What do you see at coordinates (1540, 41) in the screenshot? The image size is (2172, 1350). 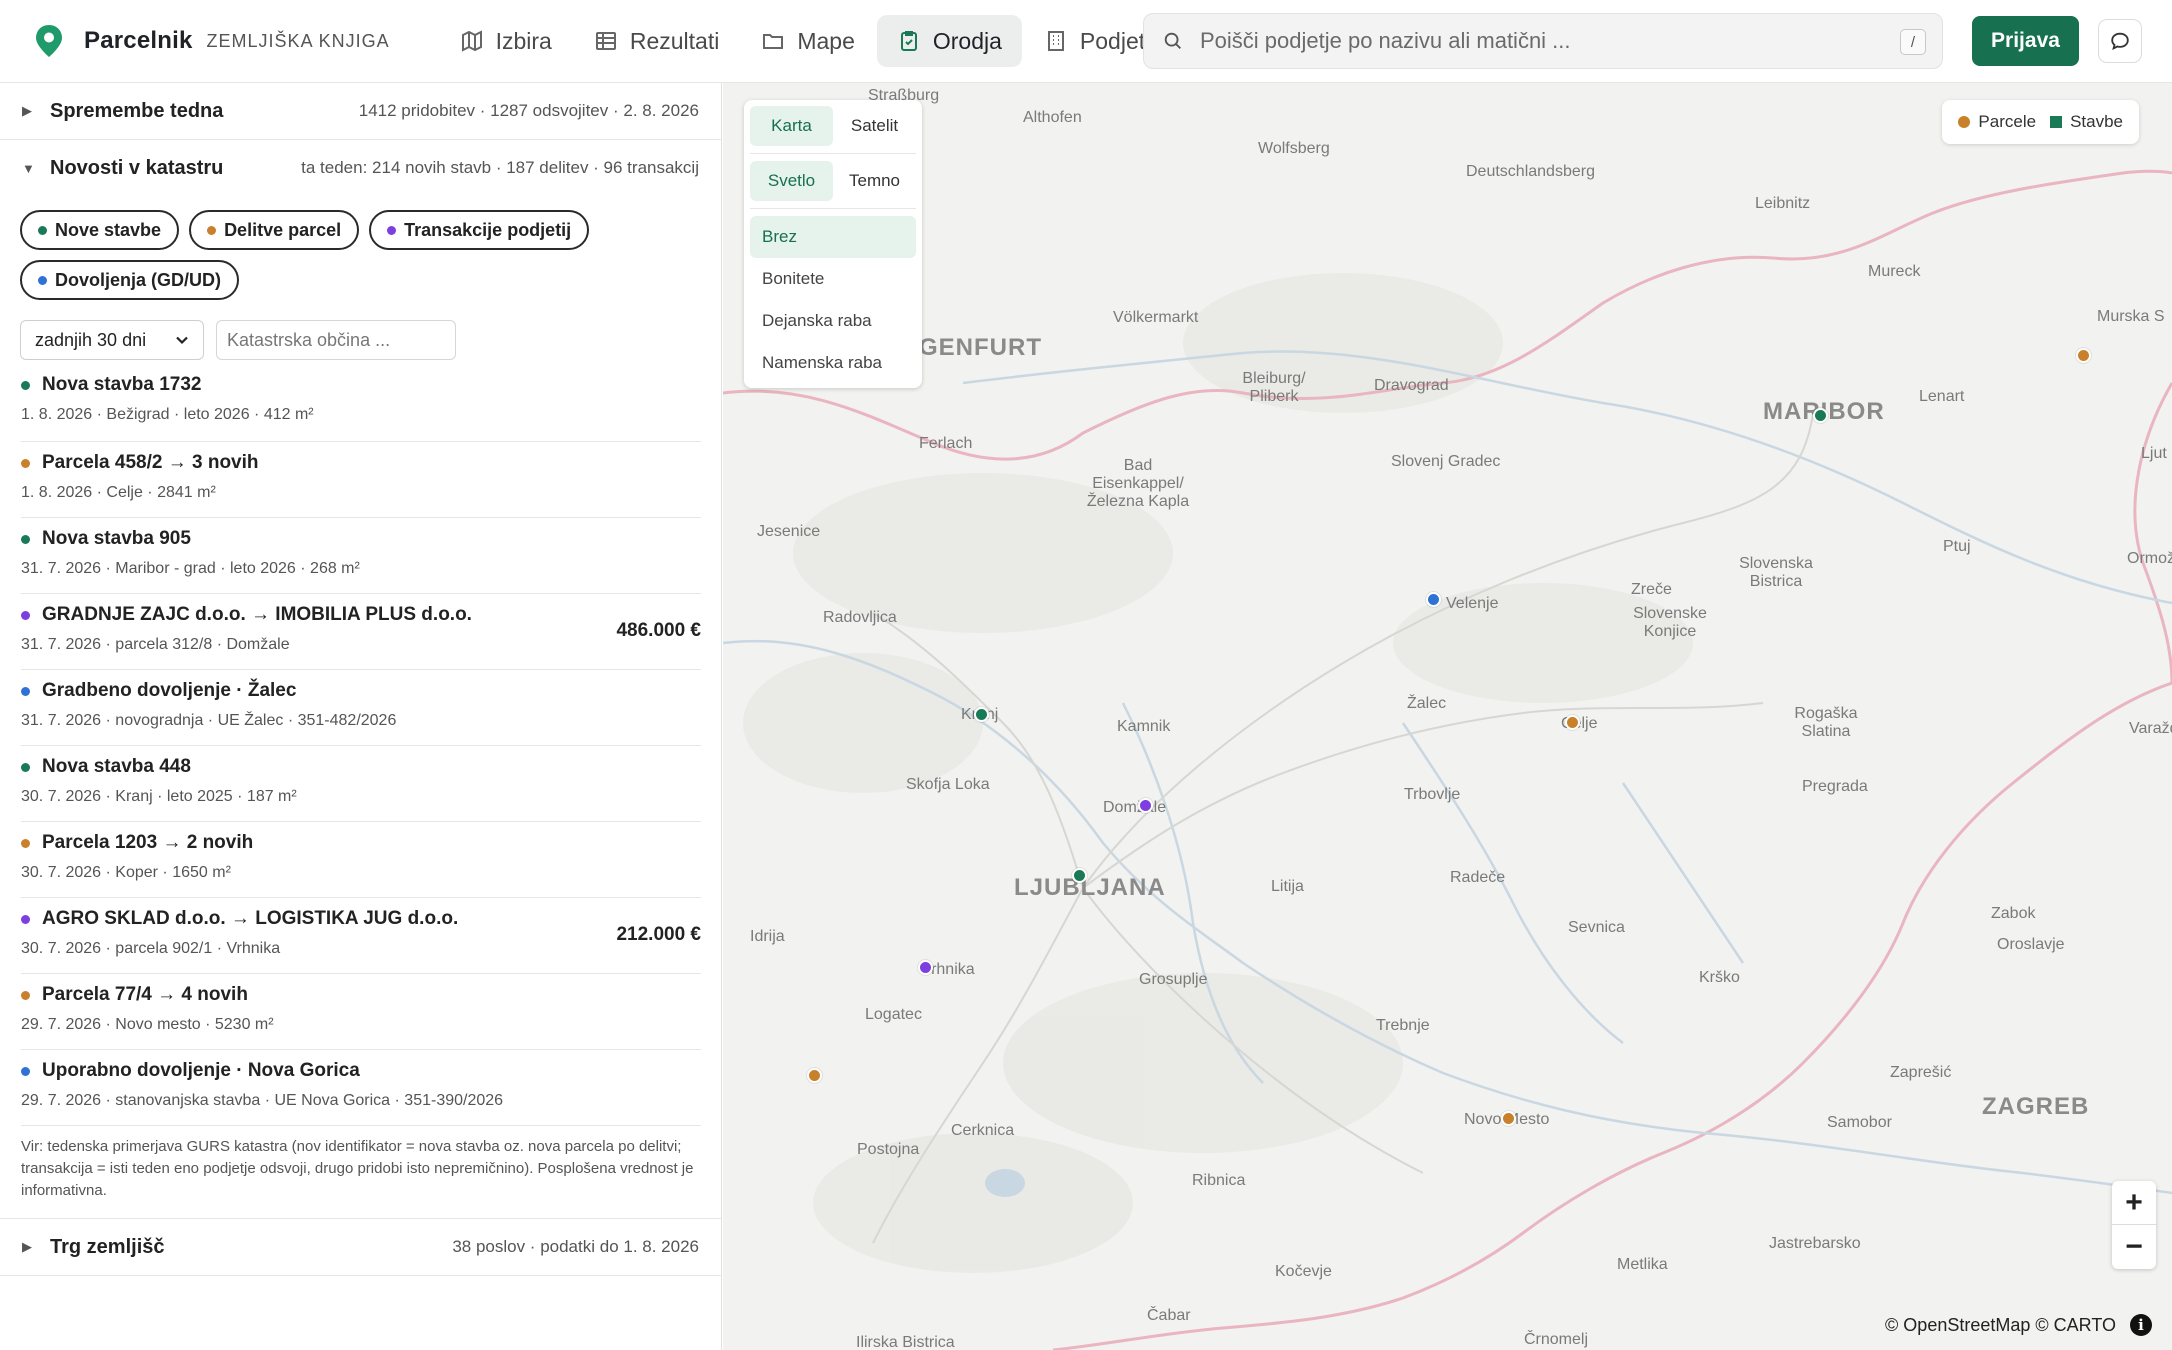 I see `search-input` at bounding box center [1540, 41].